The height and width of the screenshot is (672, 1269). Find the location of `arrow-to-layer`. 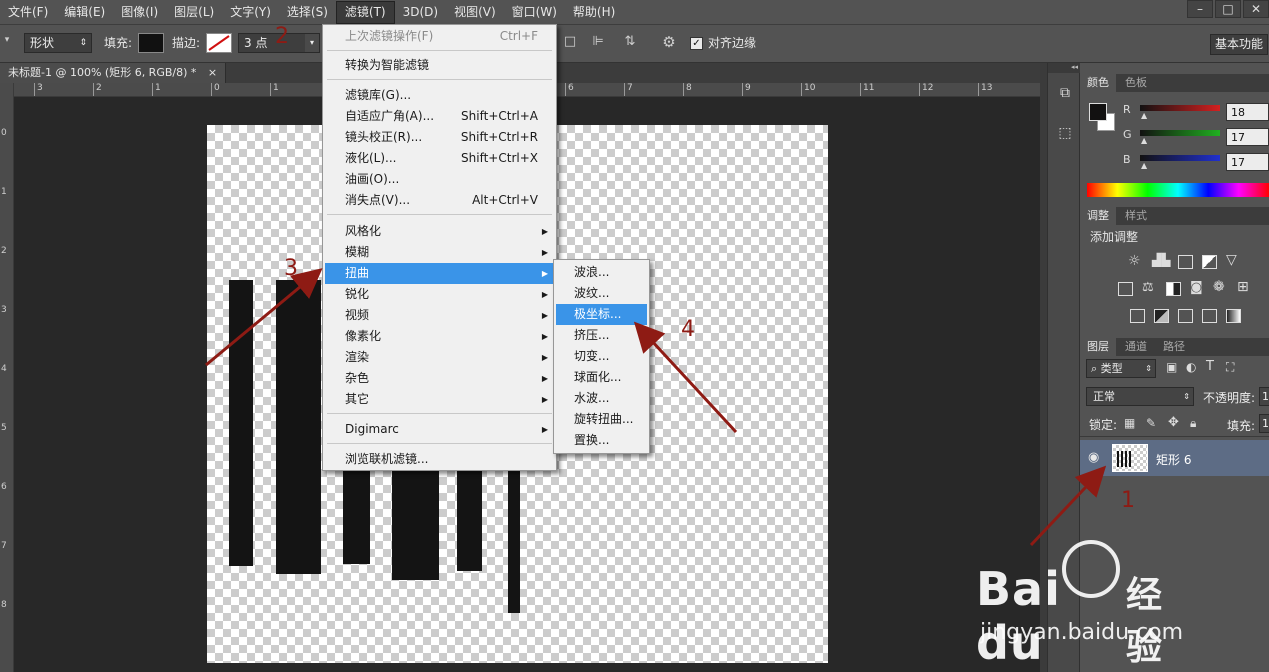

arrow-to-layer is located at coordinates (1068, 506).